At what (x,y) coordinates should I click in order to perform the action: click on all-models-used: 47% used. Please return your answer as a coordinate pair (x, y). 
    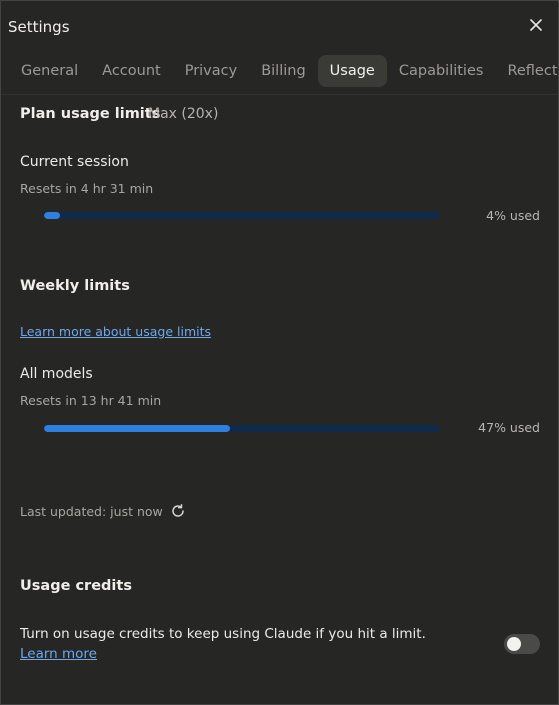
    Looking at the image, I should click on (509, 427).